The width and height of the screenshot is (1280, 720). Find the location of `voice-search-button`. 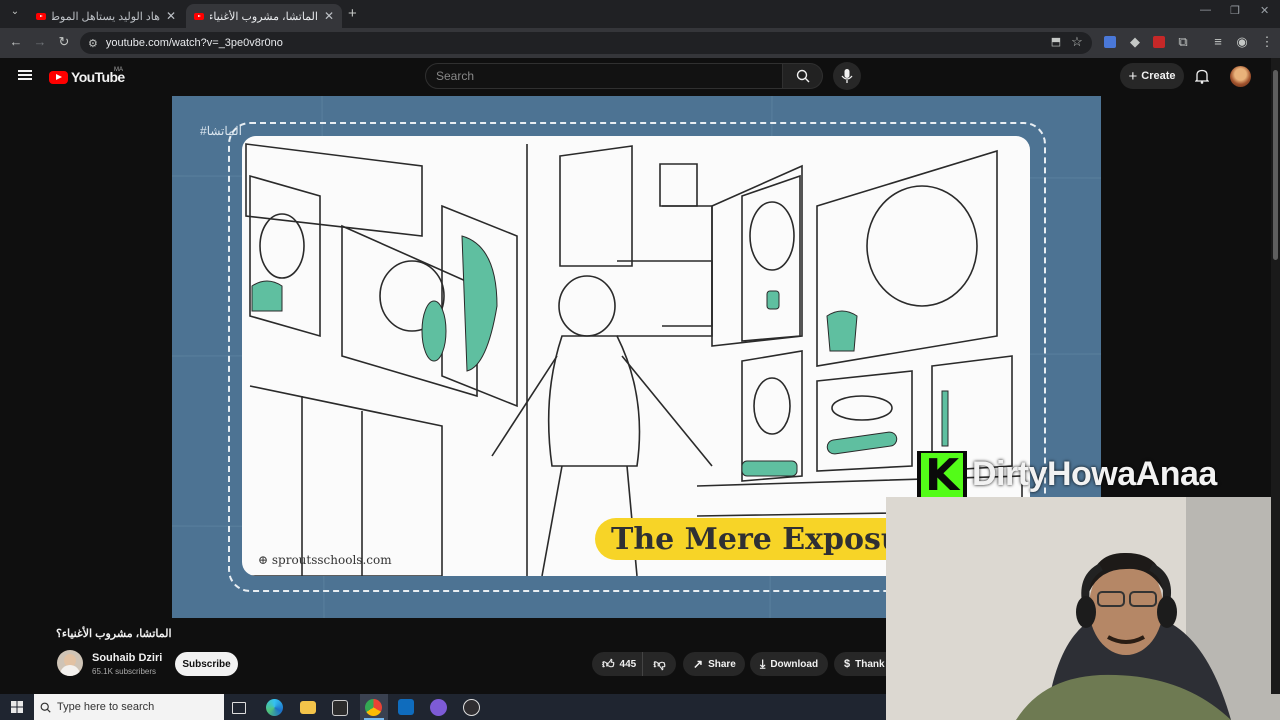

voice-search-button is located at coordinates (847, 76).